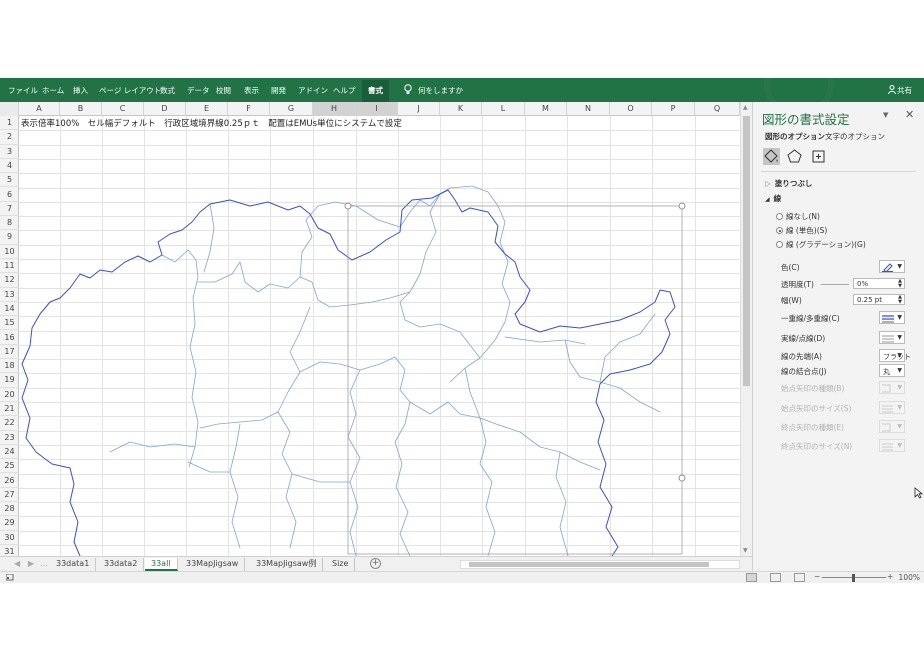 The height and width of the screenshot is (660, 924). I want to click on horizontal-scrollbar, so click(600, 564).